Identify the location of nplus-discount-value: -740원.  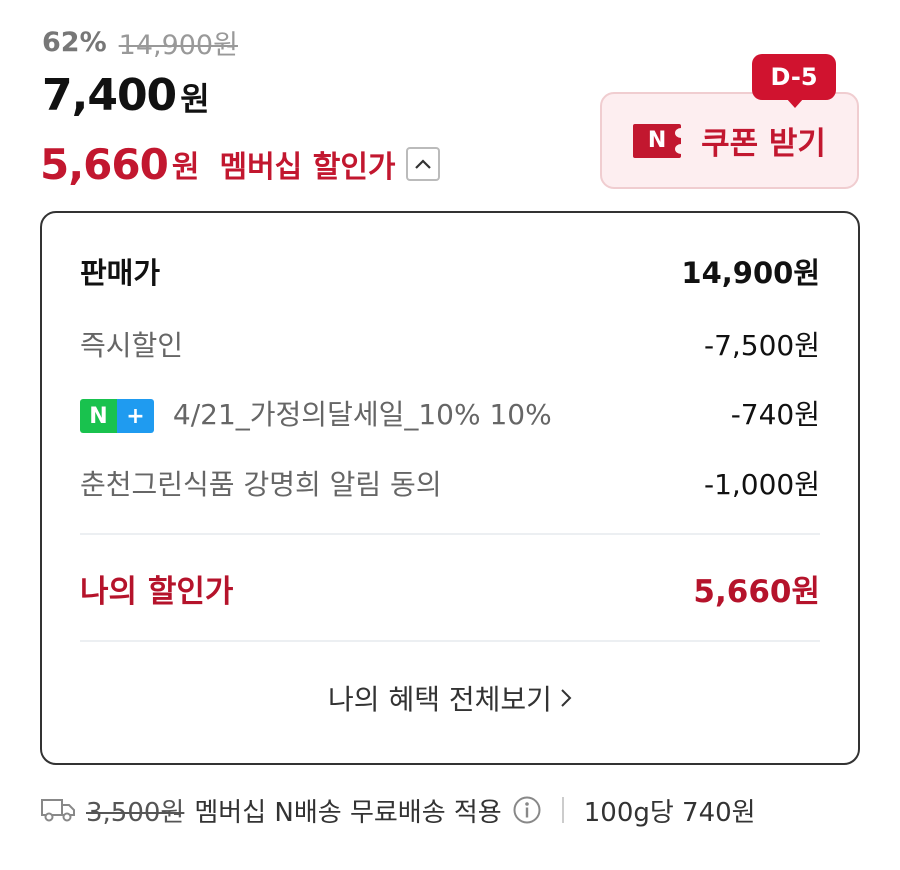
(775, 414).